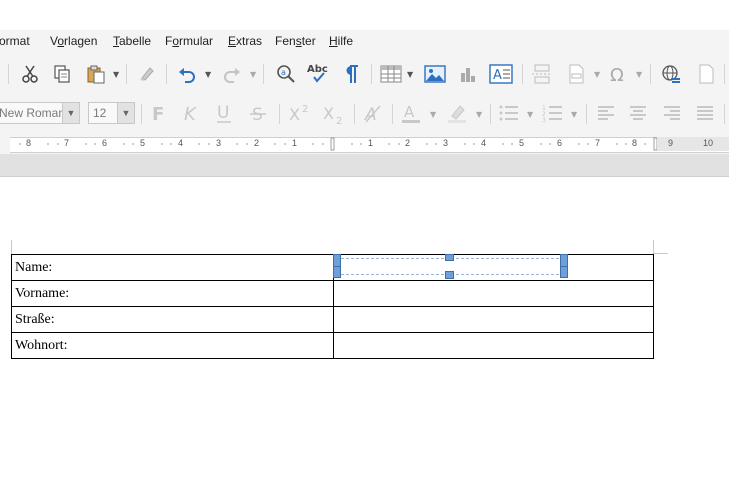 Image resolution: width=729 pixels, height=486 pixels. I want to click on insert-table-icon, so click(391, 74).